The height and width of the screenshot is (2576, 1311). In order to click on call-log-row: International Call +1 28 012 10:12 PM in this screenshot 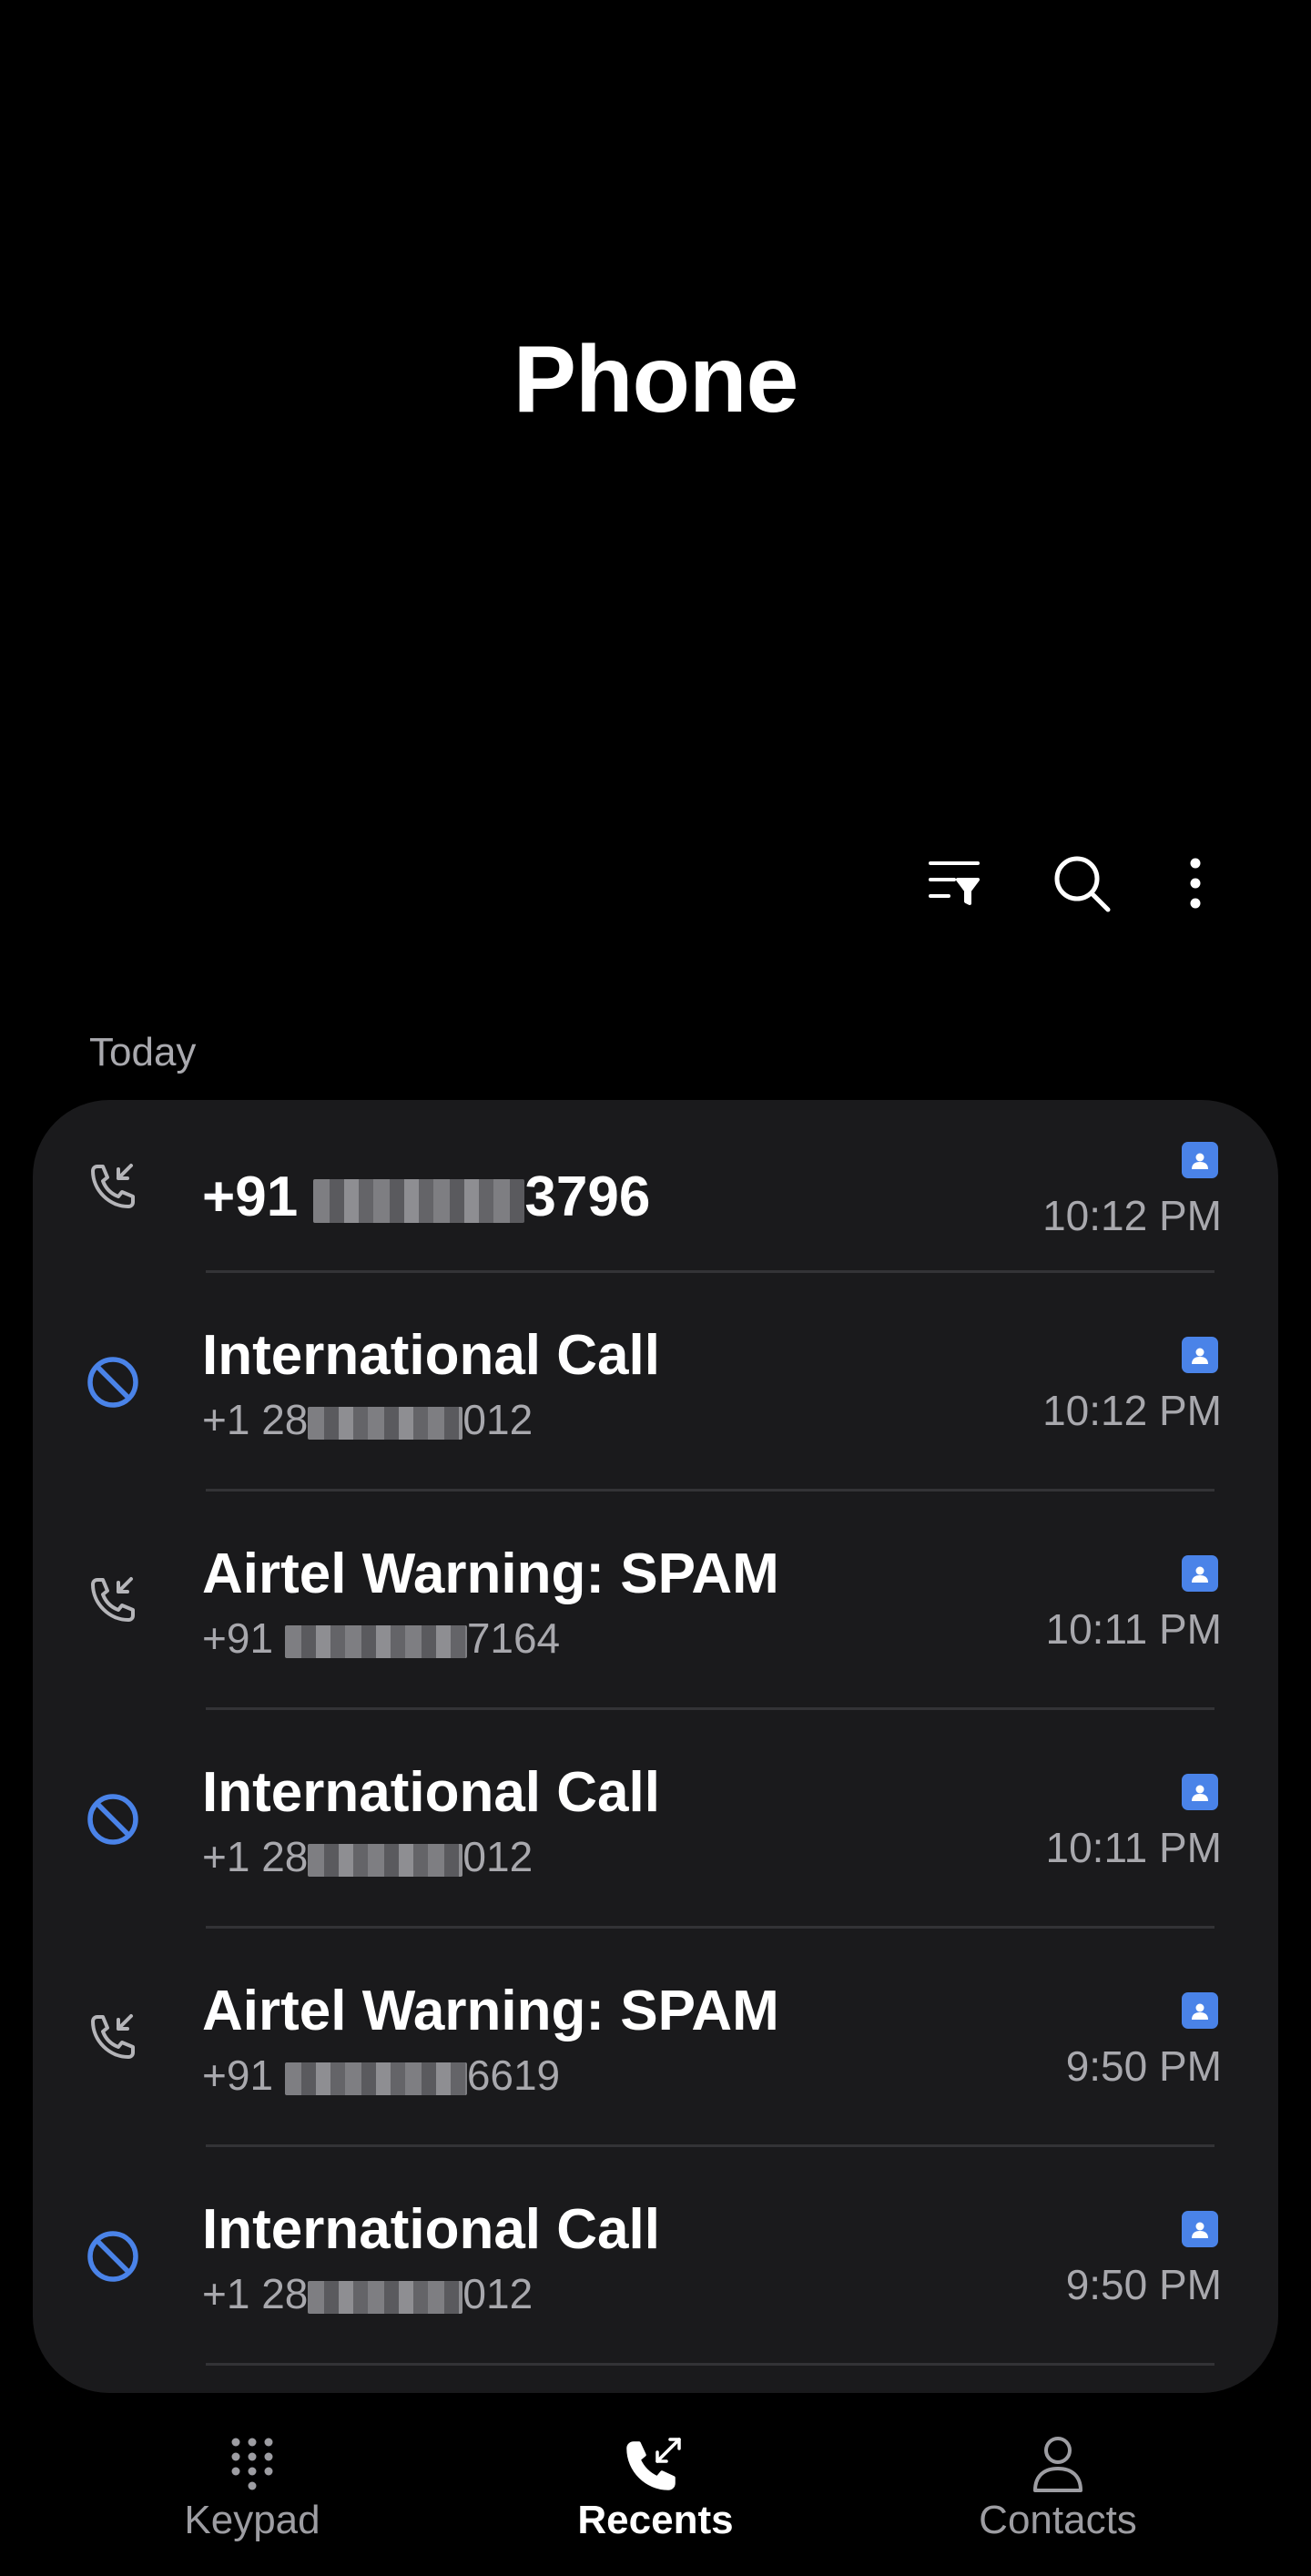, I will do `click(655, 1383)`.